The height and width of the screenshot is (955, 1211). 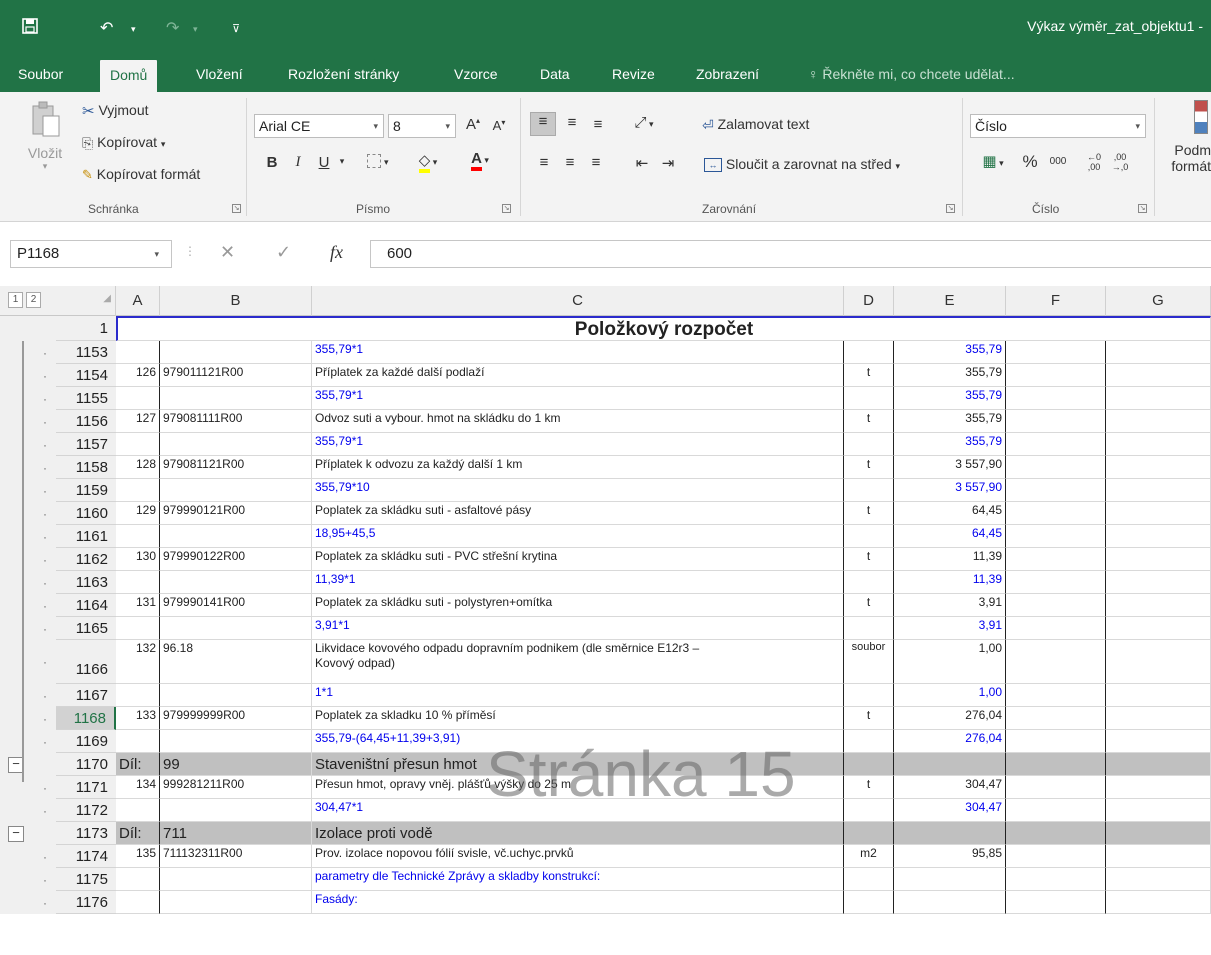 I want to click on align-right-button: ≡, so click(x=596, y=162).